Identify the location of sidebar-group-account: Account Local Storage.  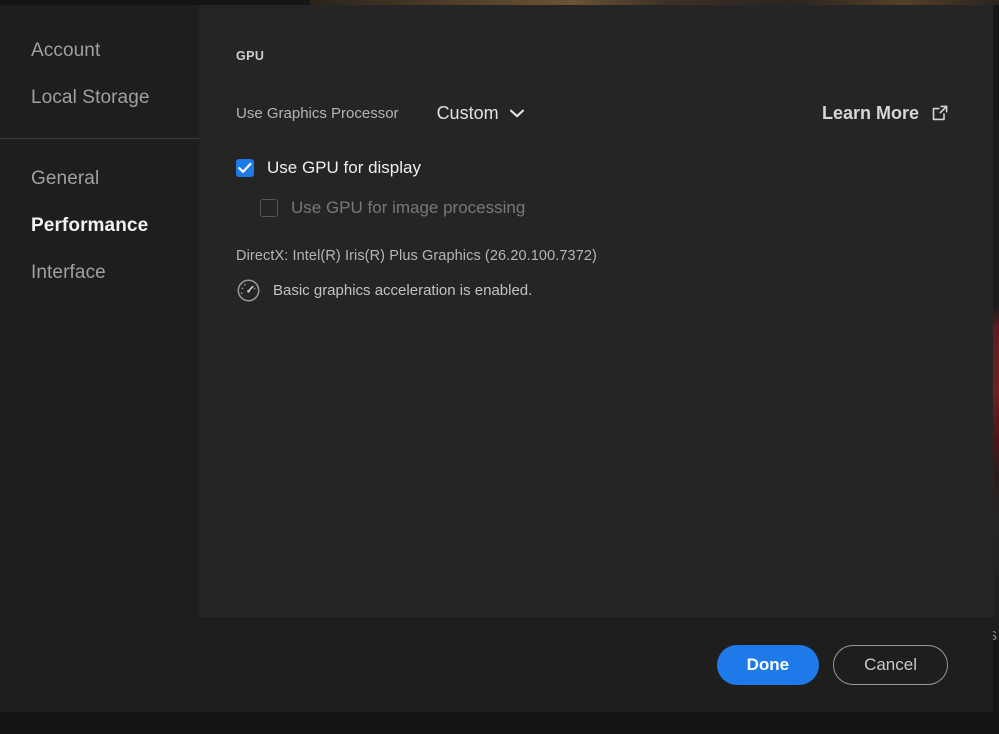
(99, 74).